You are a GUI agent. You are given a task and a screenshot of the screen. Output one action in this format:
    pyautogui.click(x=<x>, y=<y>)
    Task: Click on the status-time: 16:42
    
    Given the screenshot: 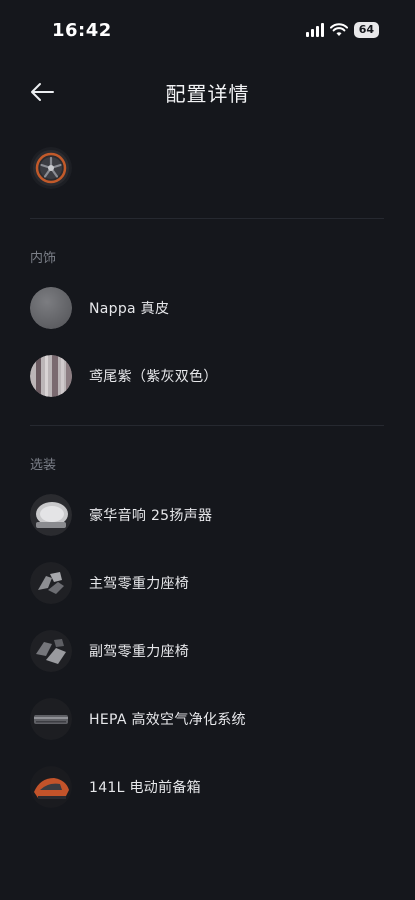 What is the action you would take?
    pyautogui.click(x=82, y=30)
    